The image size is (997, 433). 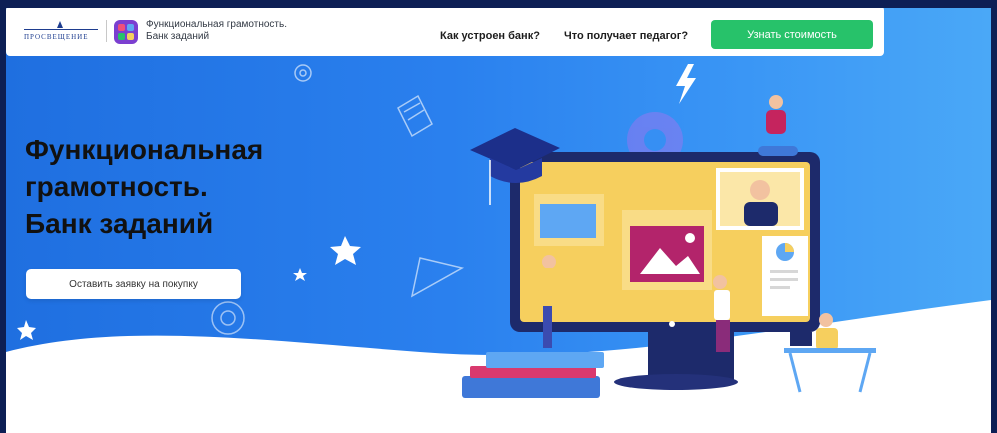 I want to click on hero-title-line: Функциональная, so click(x=144, y=149).